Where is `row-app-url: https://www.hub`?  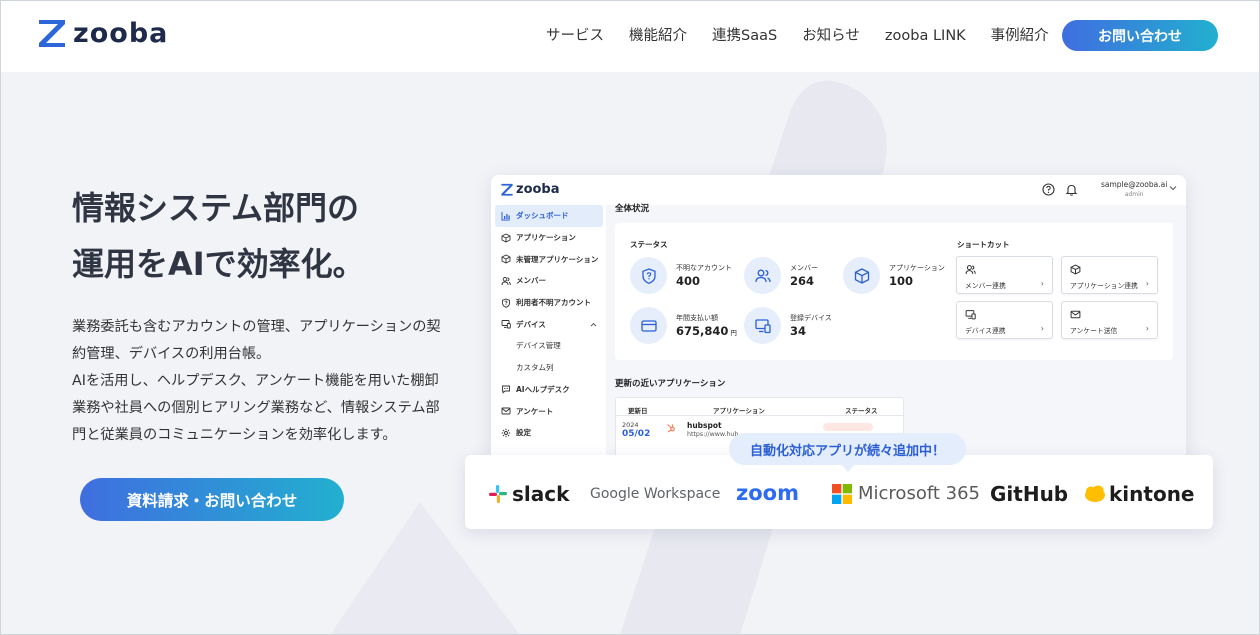
row-app-url: https://www.hub is located at coordinates (713, 434).